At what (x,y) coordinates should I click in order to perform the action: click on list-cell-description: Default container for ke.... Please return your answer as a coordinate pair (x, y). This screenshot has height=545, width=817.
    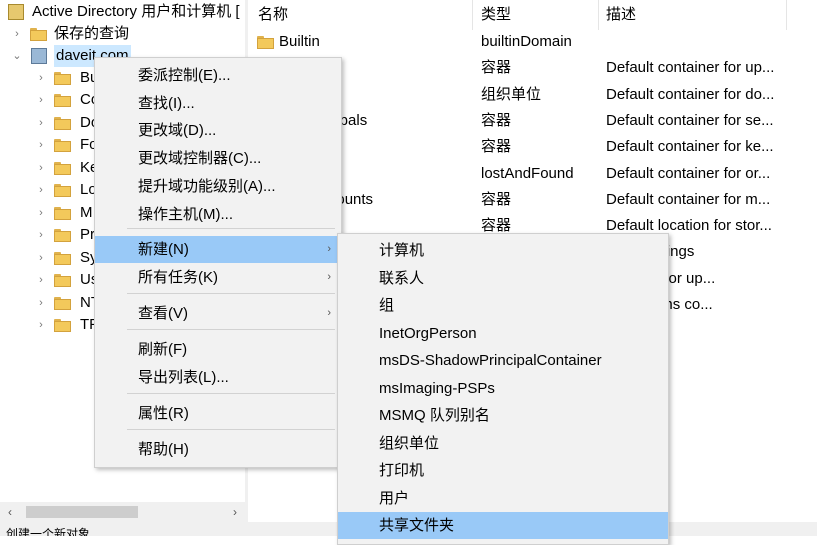
    Looking at the image, I should click on (696, 147).